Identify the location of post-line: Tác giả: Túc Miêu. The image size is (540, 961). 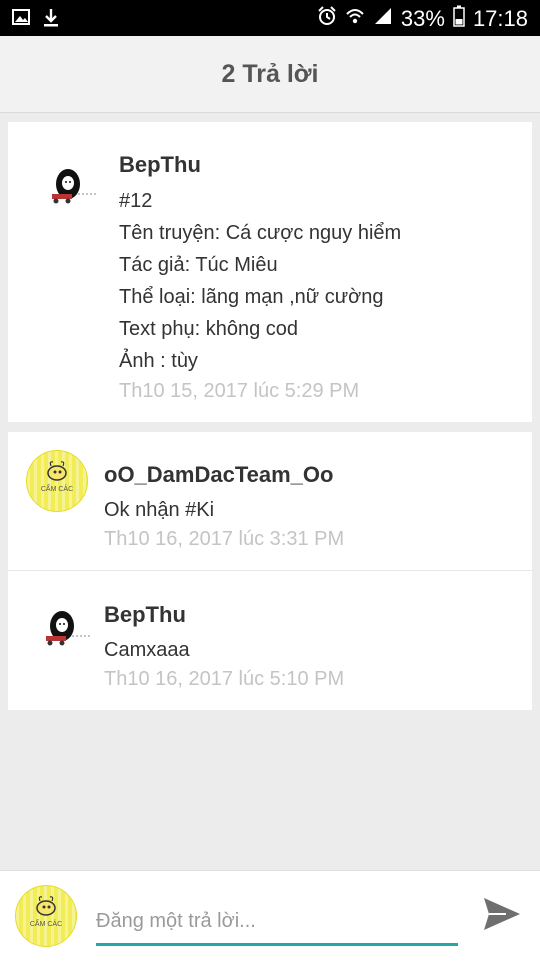
(198, 265).